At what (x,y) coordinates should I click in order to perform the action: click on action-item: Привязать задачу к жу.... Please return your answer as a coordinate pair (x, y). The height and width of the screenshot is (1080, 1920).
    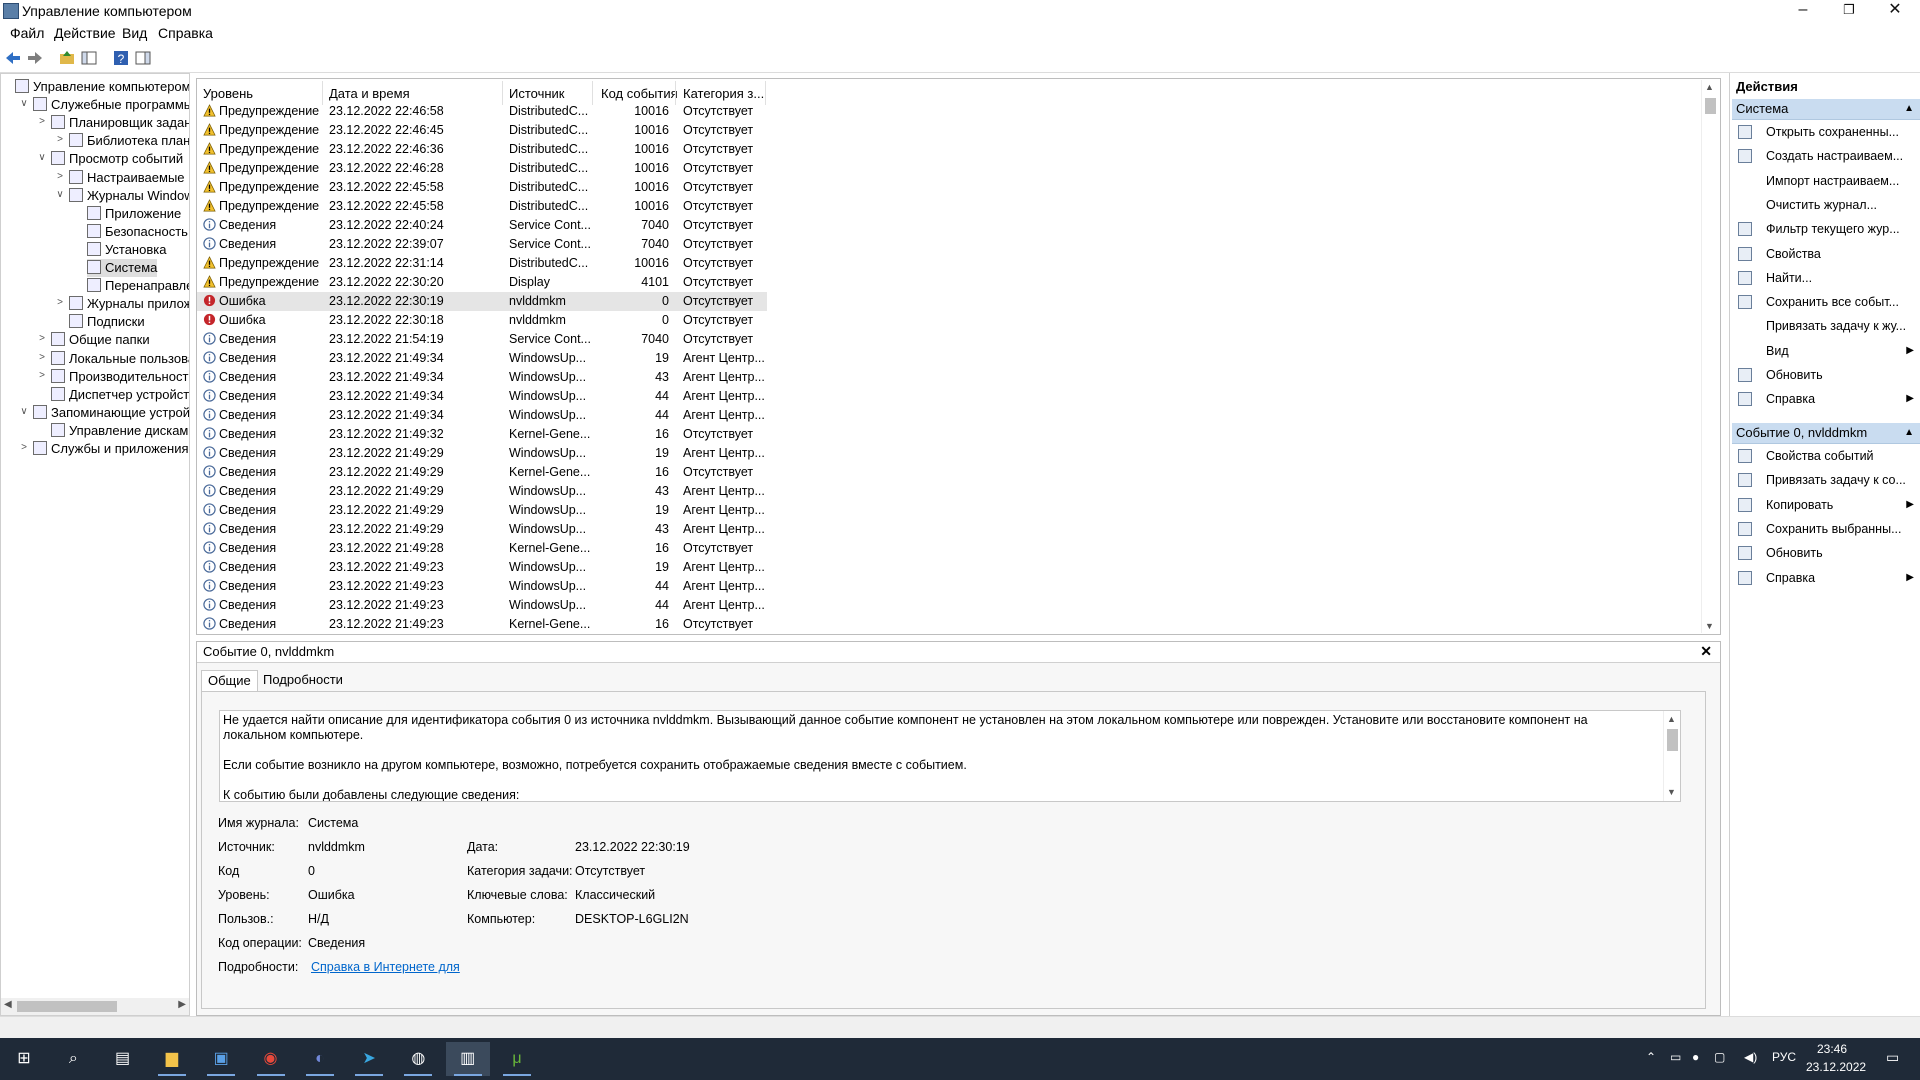
    Looking at the image, I should click on (1826, 326).